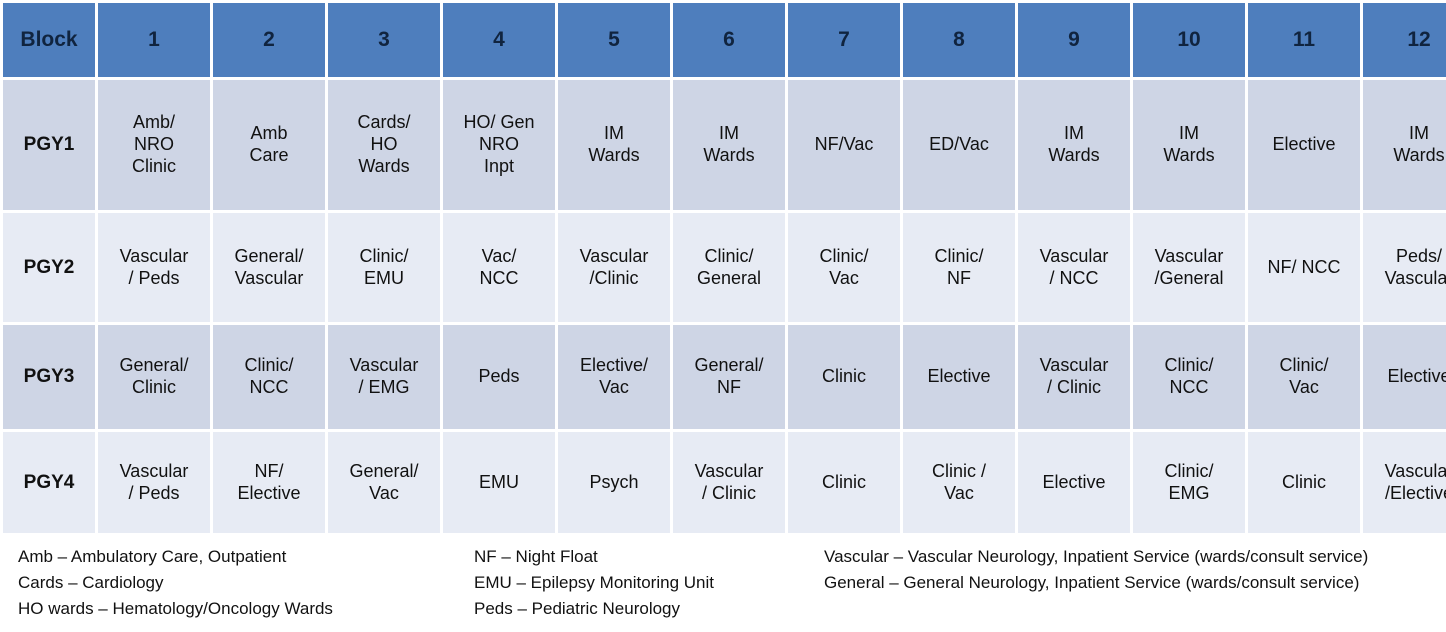 The image size is (1446, 632). Describe the element at coordinates (959, 483) in the screenshot. I see `cell-text: Clinic / Vac` at that location.